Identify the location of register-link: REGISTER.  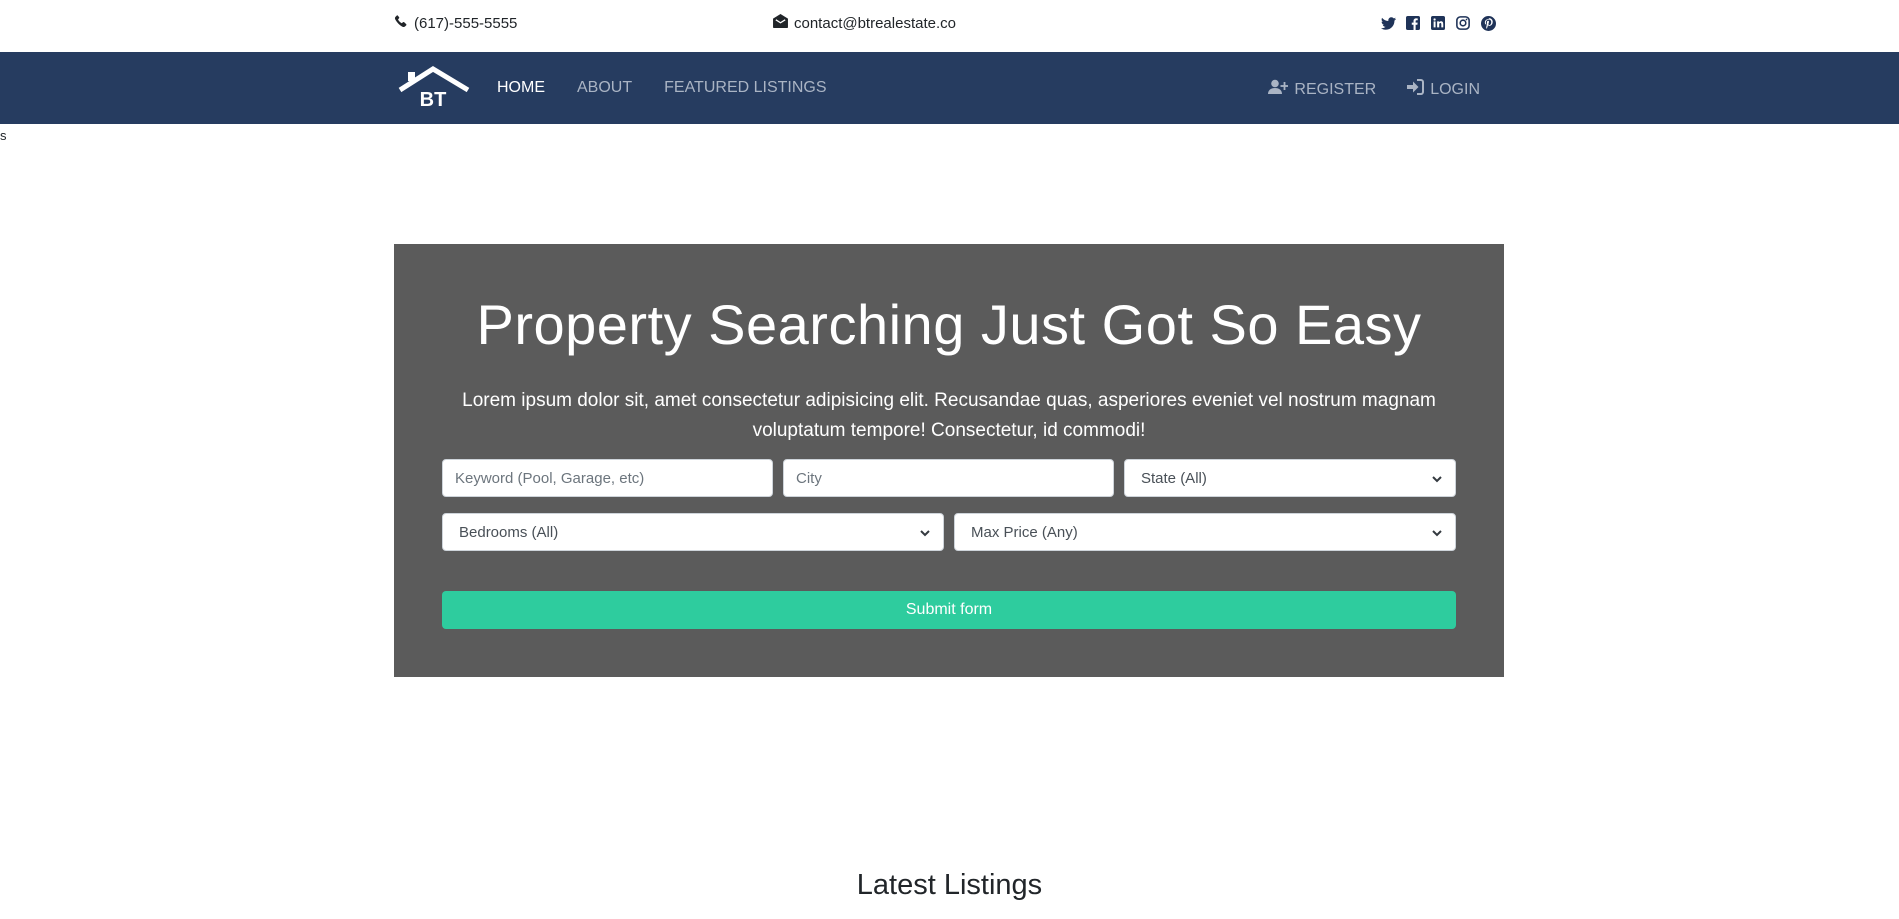
(1322, 89).